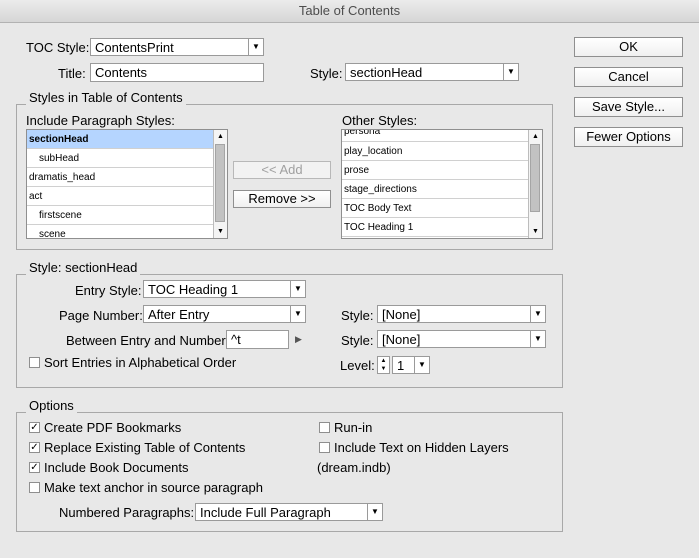 The width and height of the screenshot is (699, 558). What do you see at coordinates (113, 427) in the screenshot?
I see `create-pdf-label: Create PDF Bookmarks` at bounding box center [113, 427].